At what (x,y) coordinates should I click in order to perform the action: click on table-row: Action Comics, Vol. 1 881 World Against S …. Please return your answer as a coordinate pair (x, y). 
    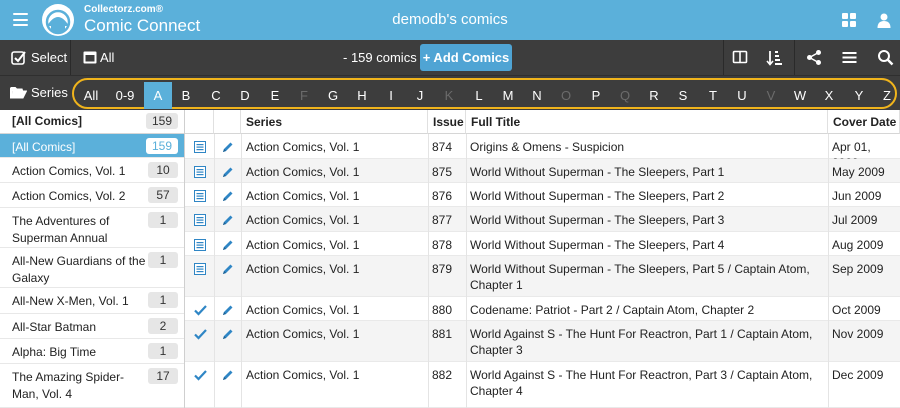
    Looking at the image, I should click on (542, 341).